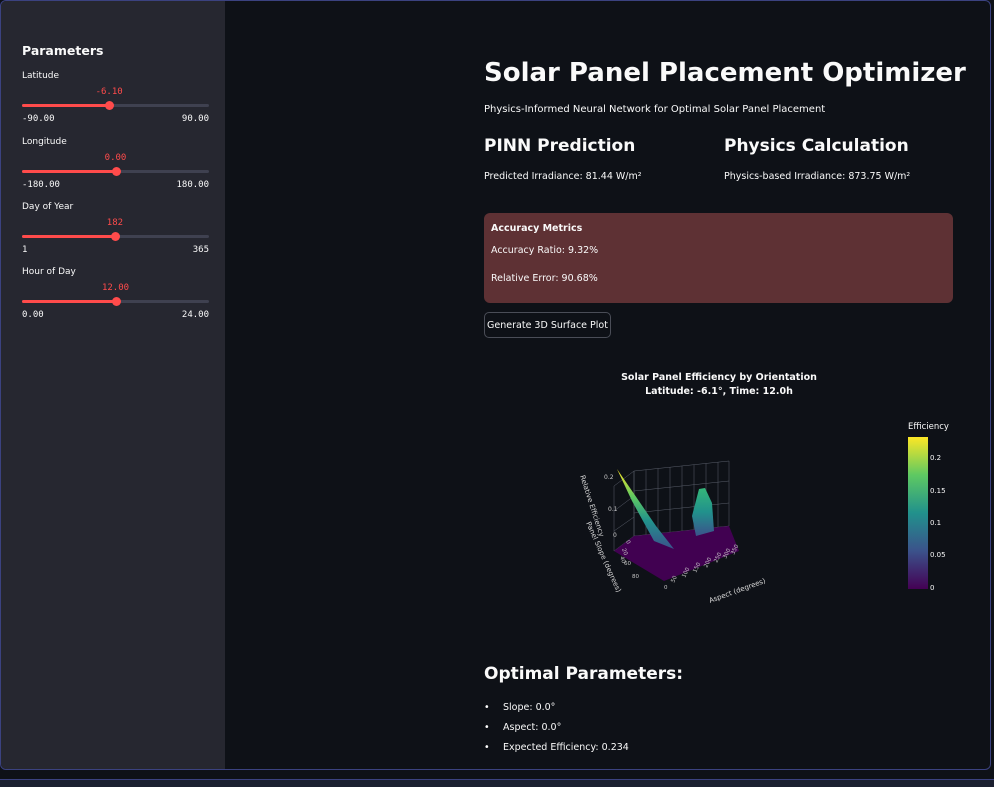 This screenshot has width=994, height=787. Describe the element at coordinates (537, 228) in the screenshot. I see `metrics-title: Accuracy Metrics` at that location.